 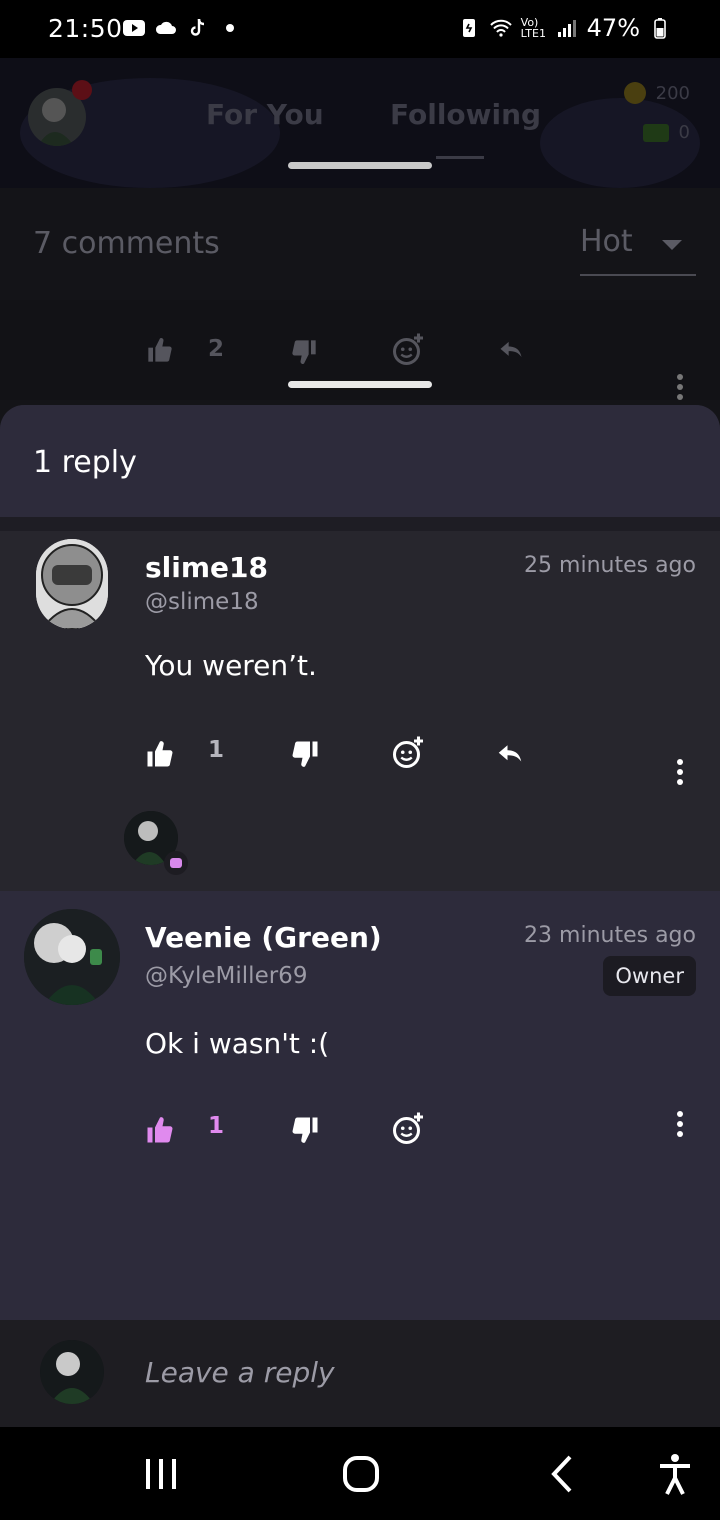 What do you see at coordinates (672, 93) in the screenshot?
I see `coin-count: 200` at bounding box center [672, 93].